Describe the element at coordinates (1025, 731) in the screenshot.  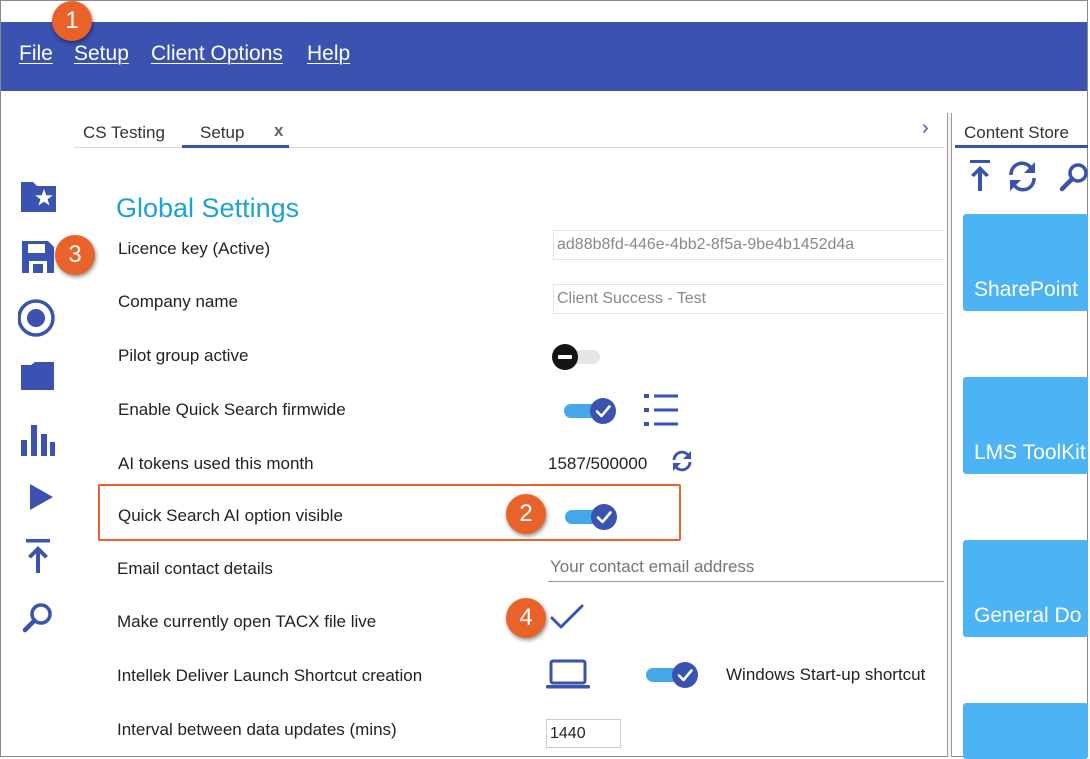
I see `content-tile-blank` at that location.